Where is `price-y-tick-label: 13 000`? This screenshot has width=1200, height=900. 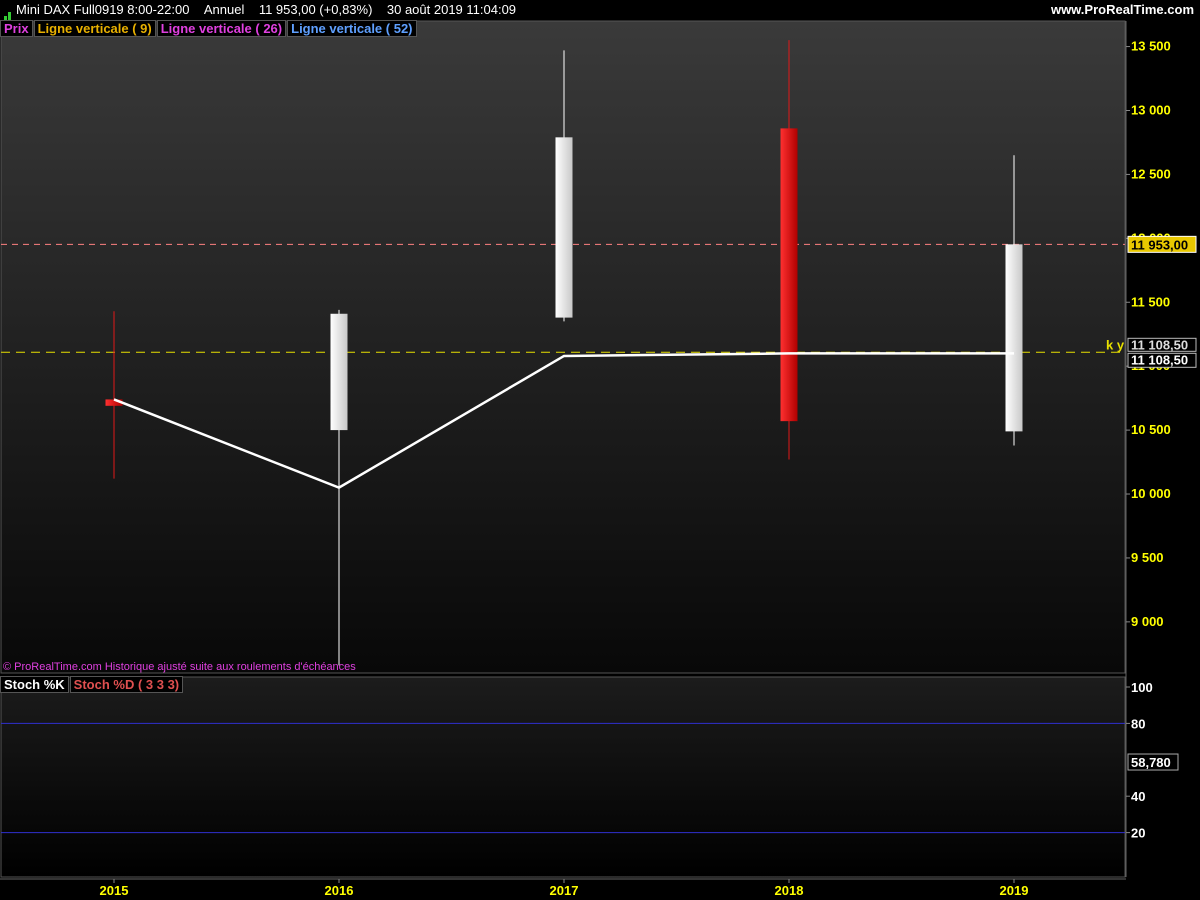 price-y-tick-label: 13 000 is located at coordinates (1151, 109).